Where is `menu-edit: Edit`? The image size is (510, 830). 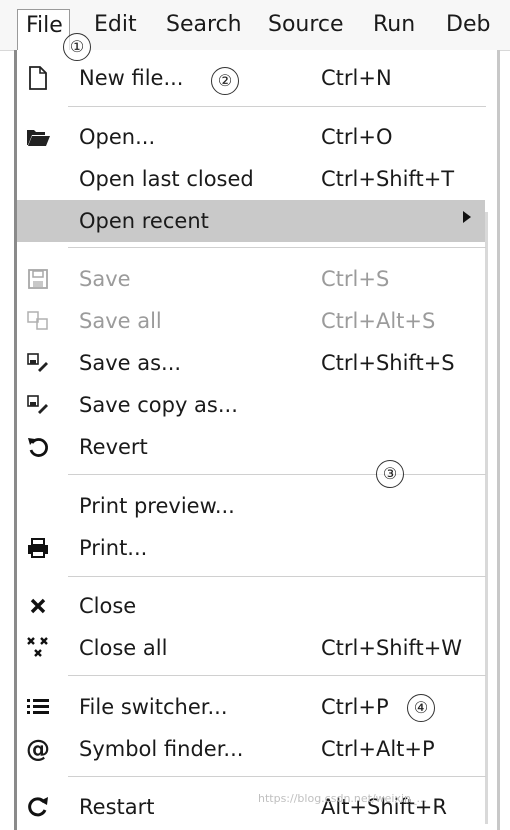
menu-edit: Edit is located at coordinates (115, 25).